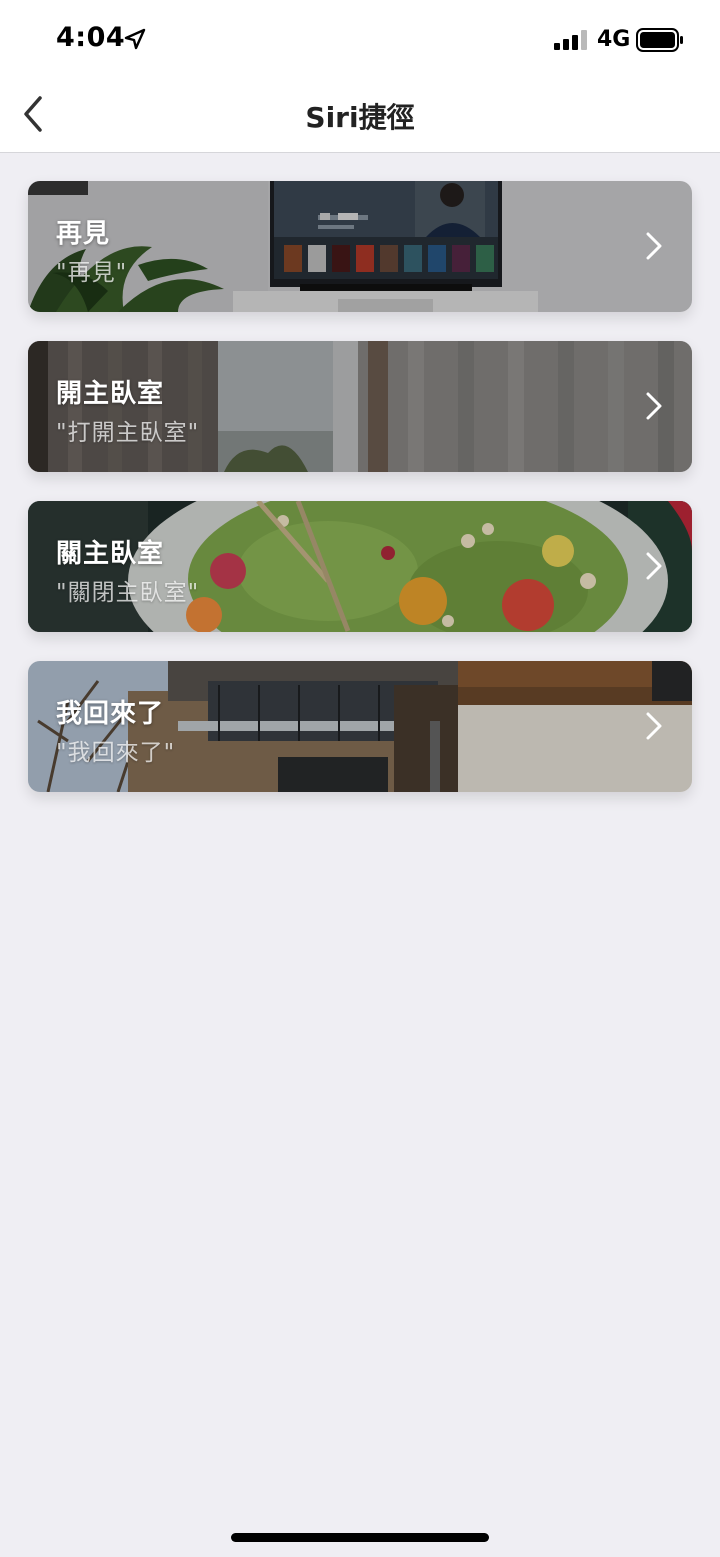 The height and width of the screenshot is (1557, 720). I want to click on shortcut-phrase: "再見", so click(92, 273).